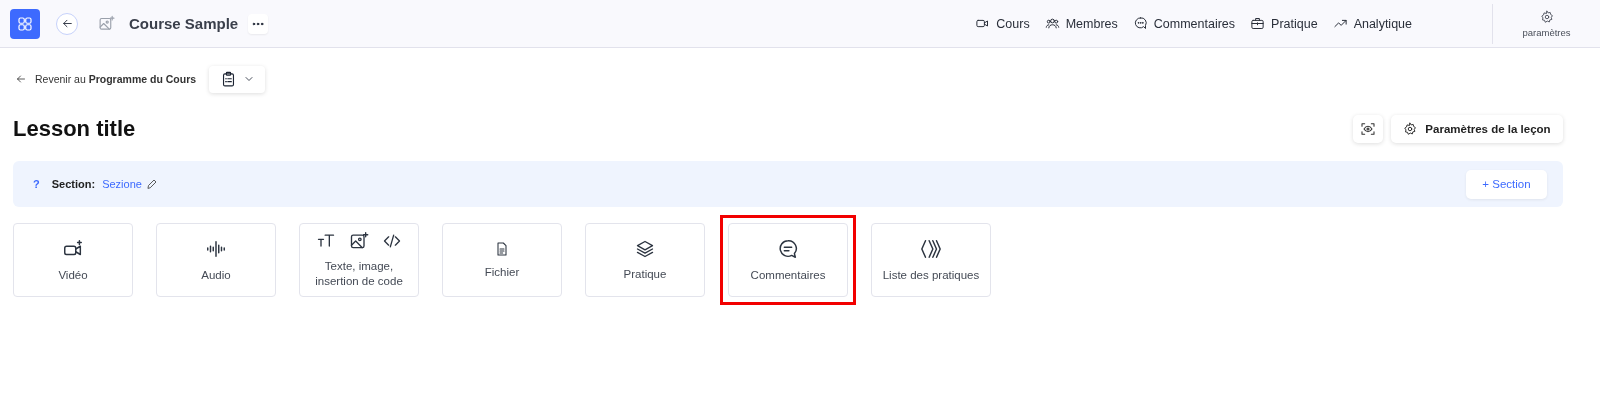  What do you see at coordinates (1184, 23) in the screenshot?
I see `nav-link: Commentaires` at bounding box center [1184, 23].